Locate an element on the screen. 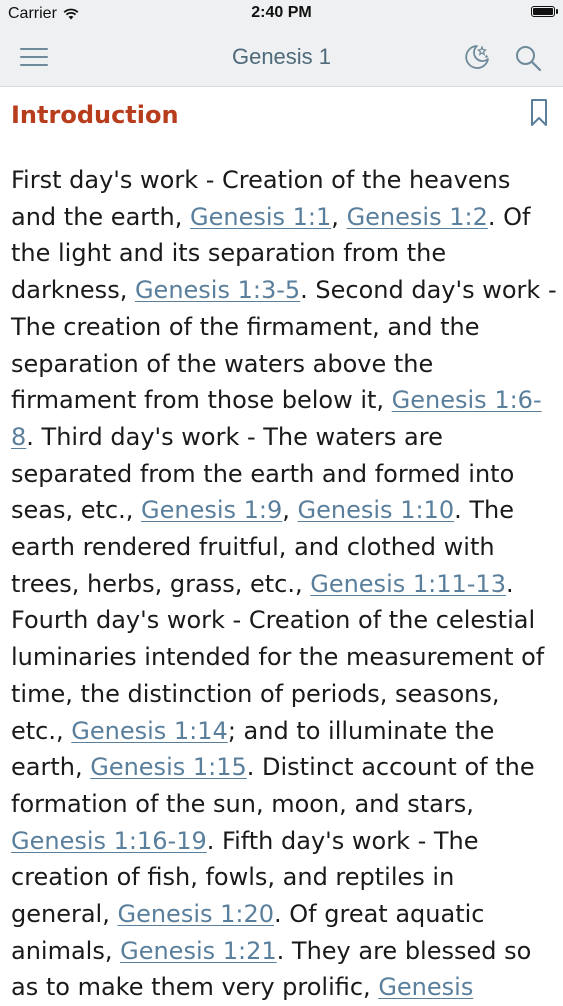  battery-icon is located at coordinates (544, 11).